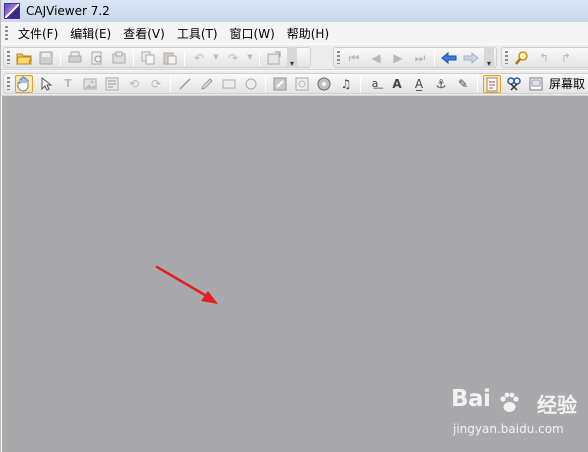 Image resolution: width=588 pixels, height=452 pixels. Describe the element at coordinates (419, 84) in the screenshot. I see `text-format-icon: A̲` at that location.